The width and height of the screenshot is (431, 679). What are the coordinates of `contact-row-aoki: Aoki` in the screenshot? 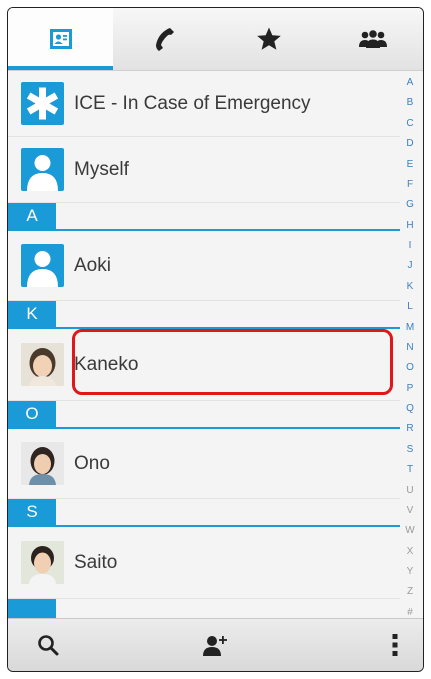 It's located at (204, 266).